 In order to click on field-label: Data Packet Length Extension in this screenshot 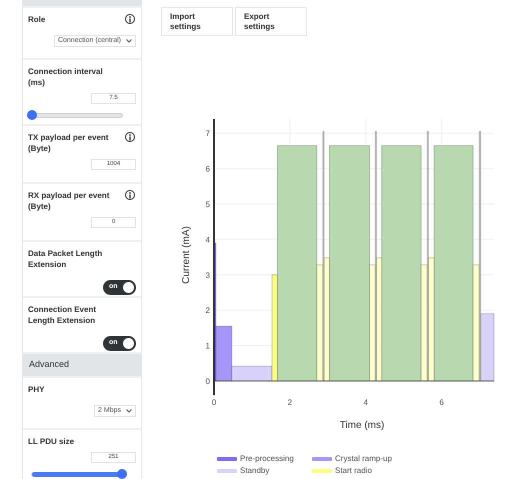, I will do `click(66, 259)`.